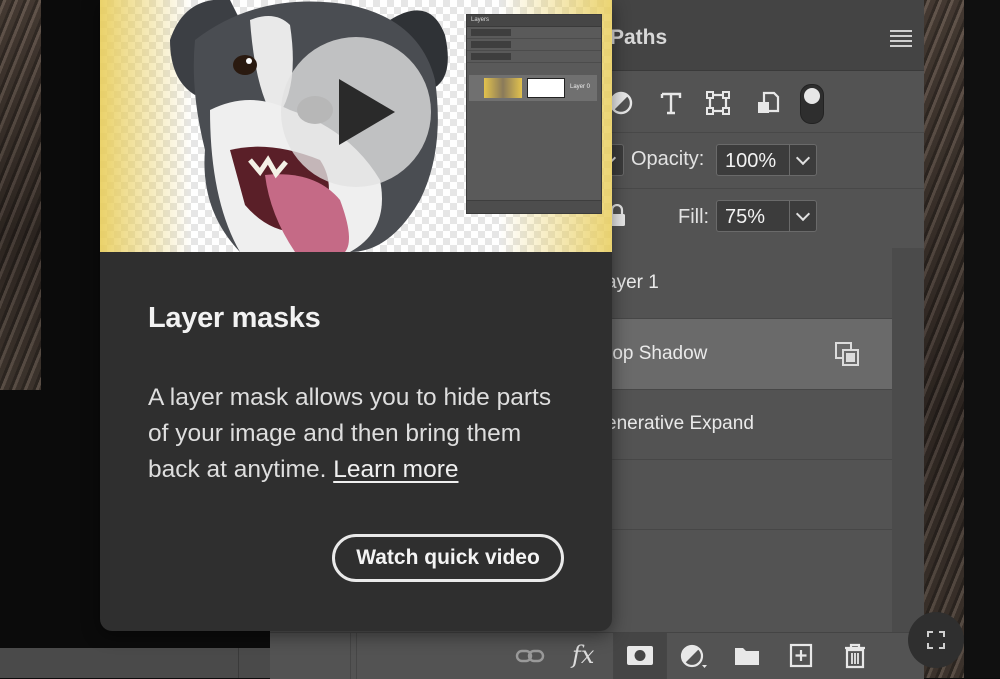 This screenshot has width=1000, height=679. I want to click on layer-name: rop Shadow, so click(657, 353).